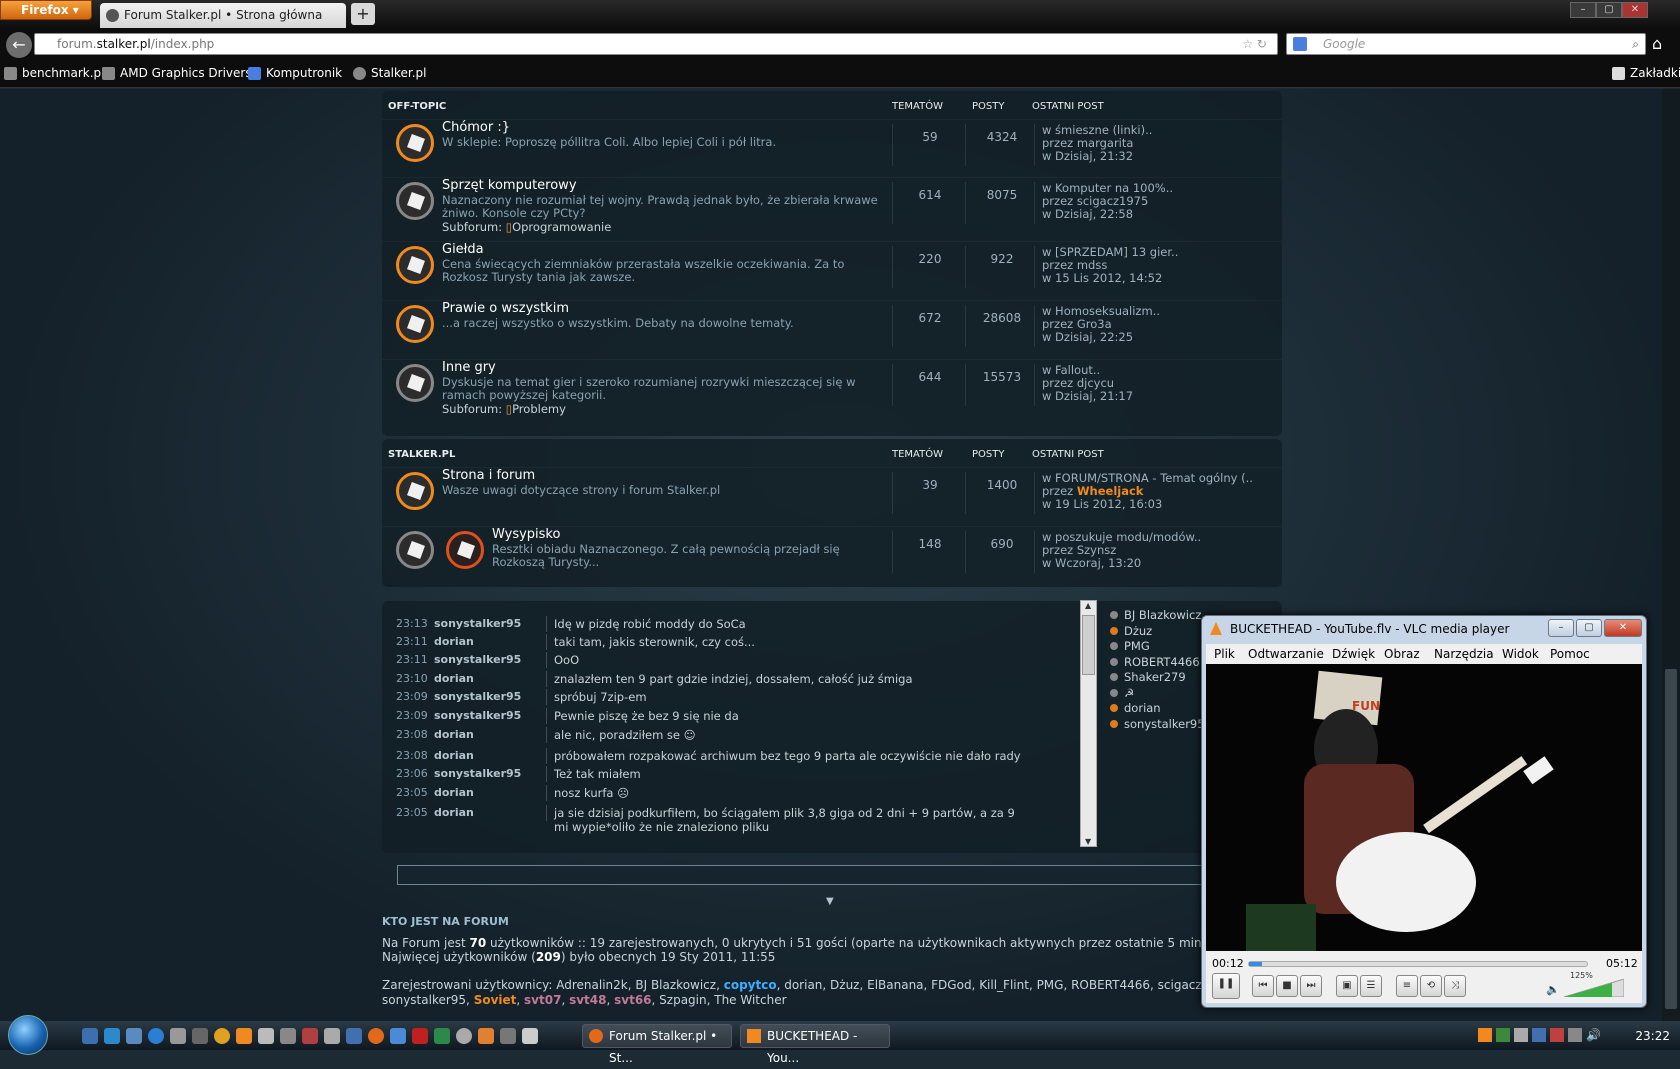  I want to click on online-user: Shaker279, so click(1148, 677).